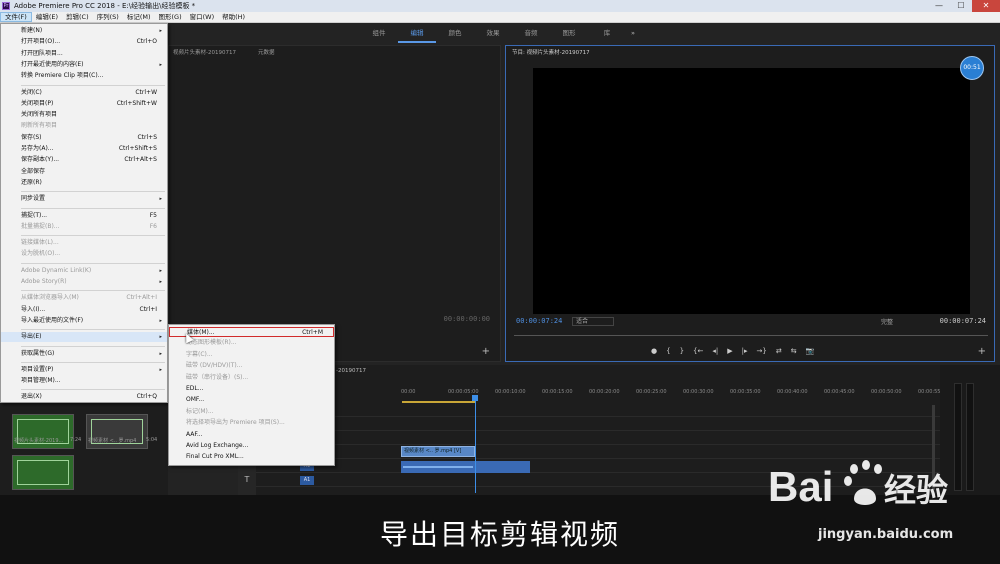 This screenshot has width=1000, height=564. Describe the element at coordinates (417, 33) in the screenshot. I see `workspace-tab: 编辑` at that location.